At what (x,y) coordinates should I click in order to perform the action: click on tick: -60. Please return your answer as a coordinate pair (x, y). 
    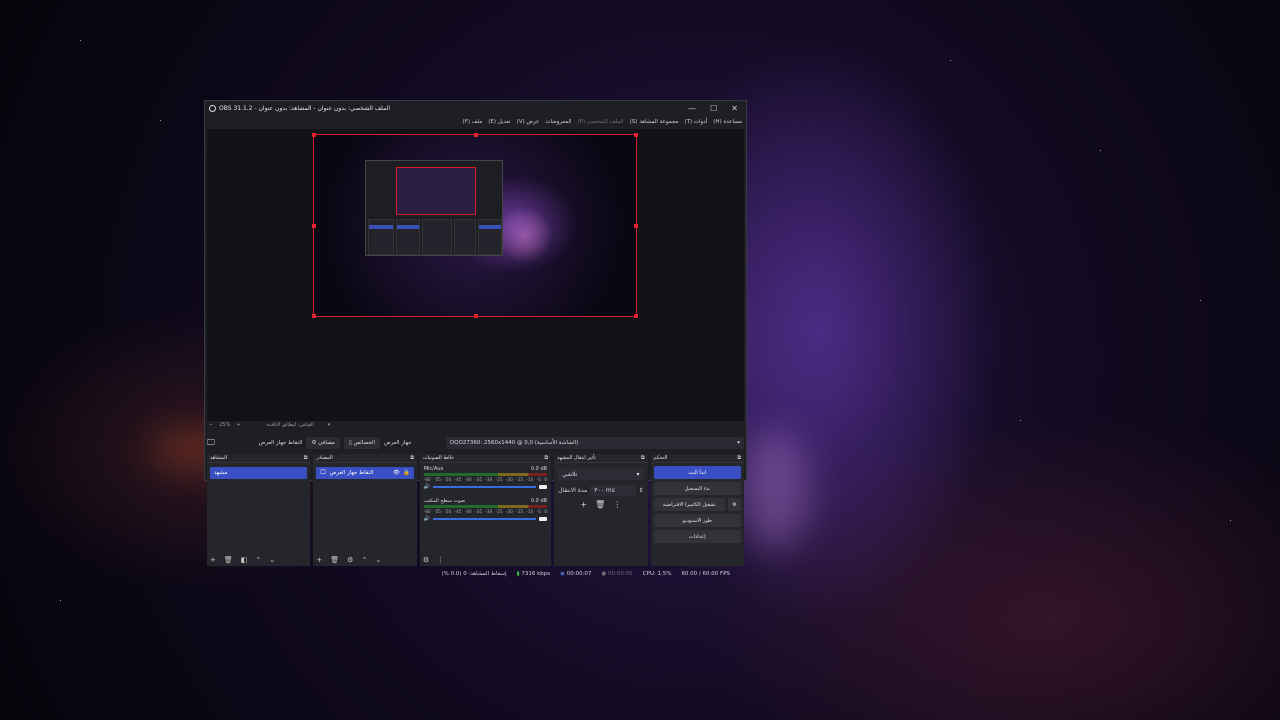
    Looking at the image, I should click on (427, 511).